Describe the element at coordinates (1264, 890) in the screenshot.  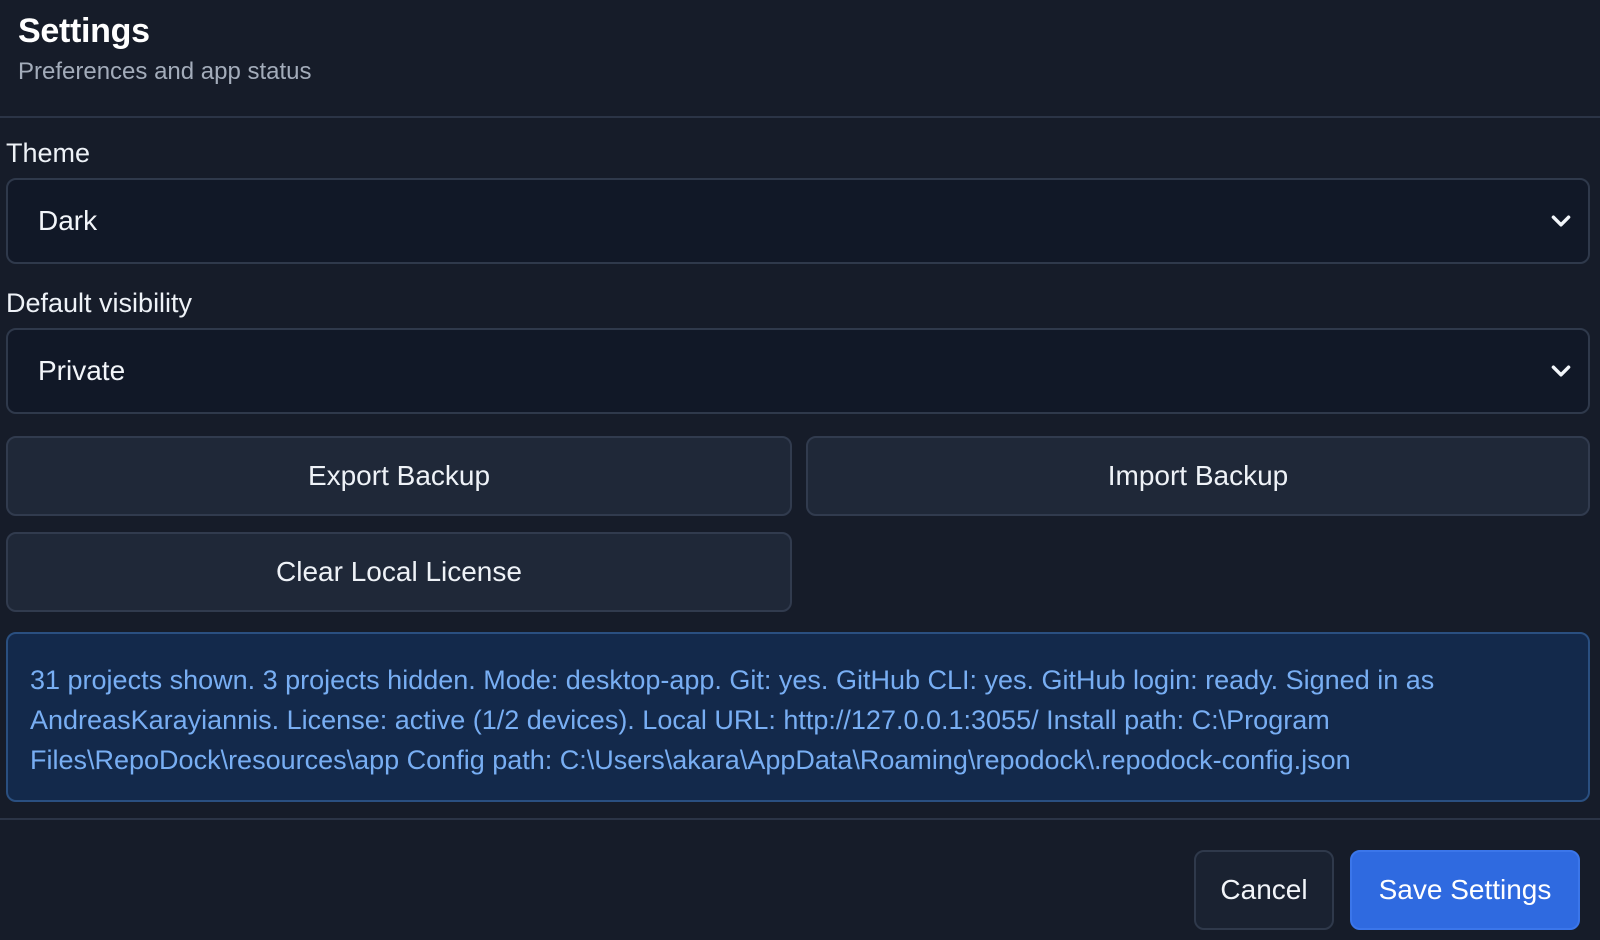
I see `cancel-button: Cancel` at that location.